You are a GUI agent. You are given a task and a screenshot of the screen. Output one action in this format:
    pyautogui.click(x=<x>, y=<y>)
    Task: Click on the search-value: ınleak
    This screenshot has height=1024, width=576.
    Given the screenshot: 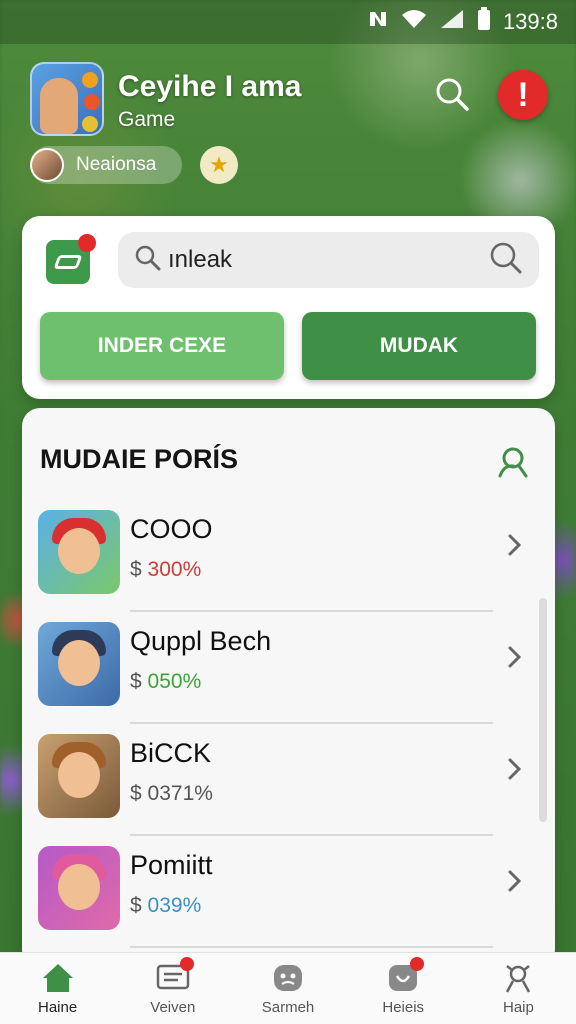 What is the action you would take?
    pyautogui.click(x=200, y=259)
    